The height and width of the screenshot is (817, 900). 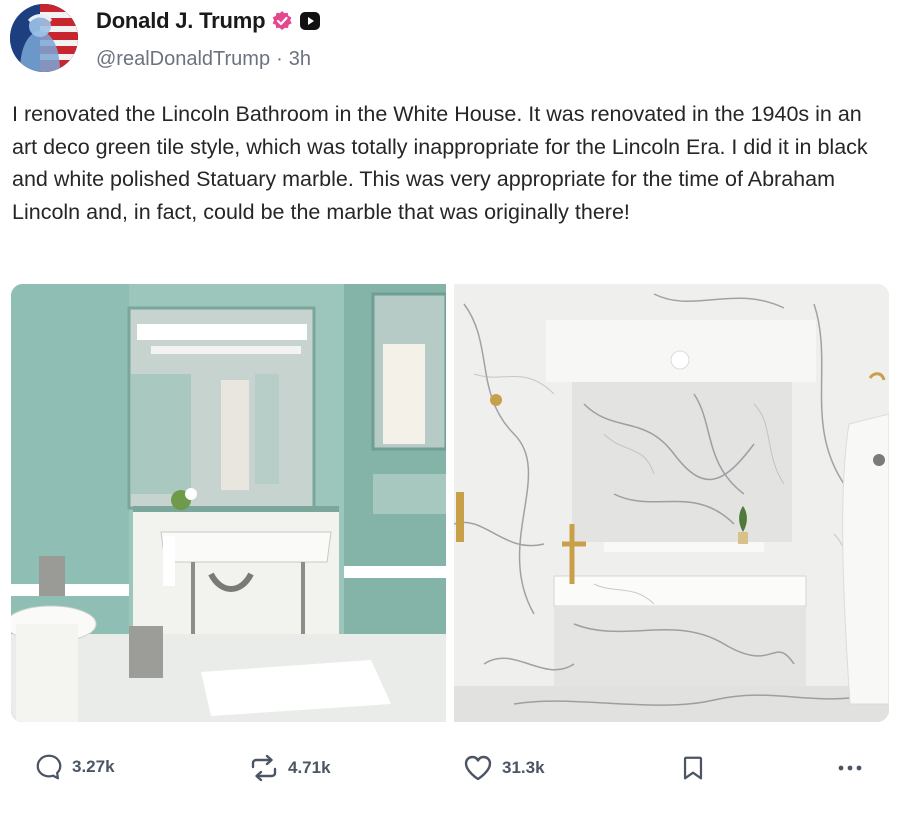 What do you see at coordinates (49, 767) in the screenshot?
I see `reply-icon` at bounding box center [49, 767].